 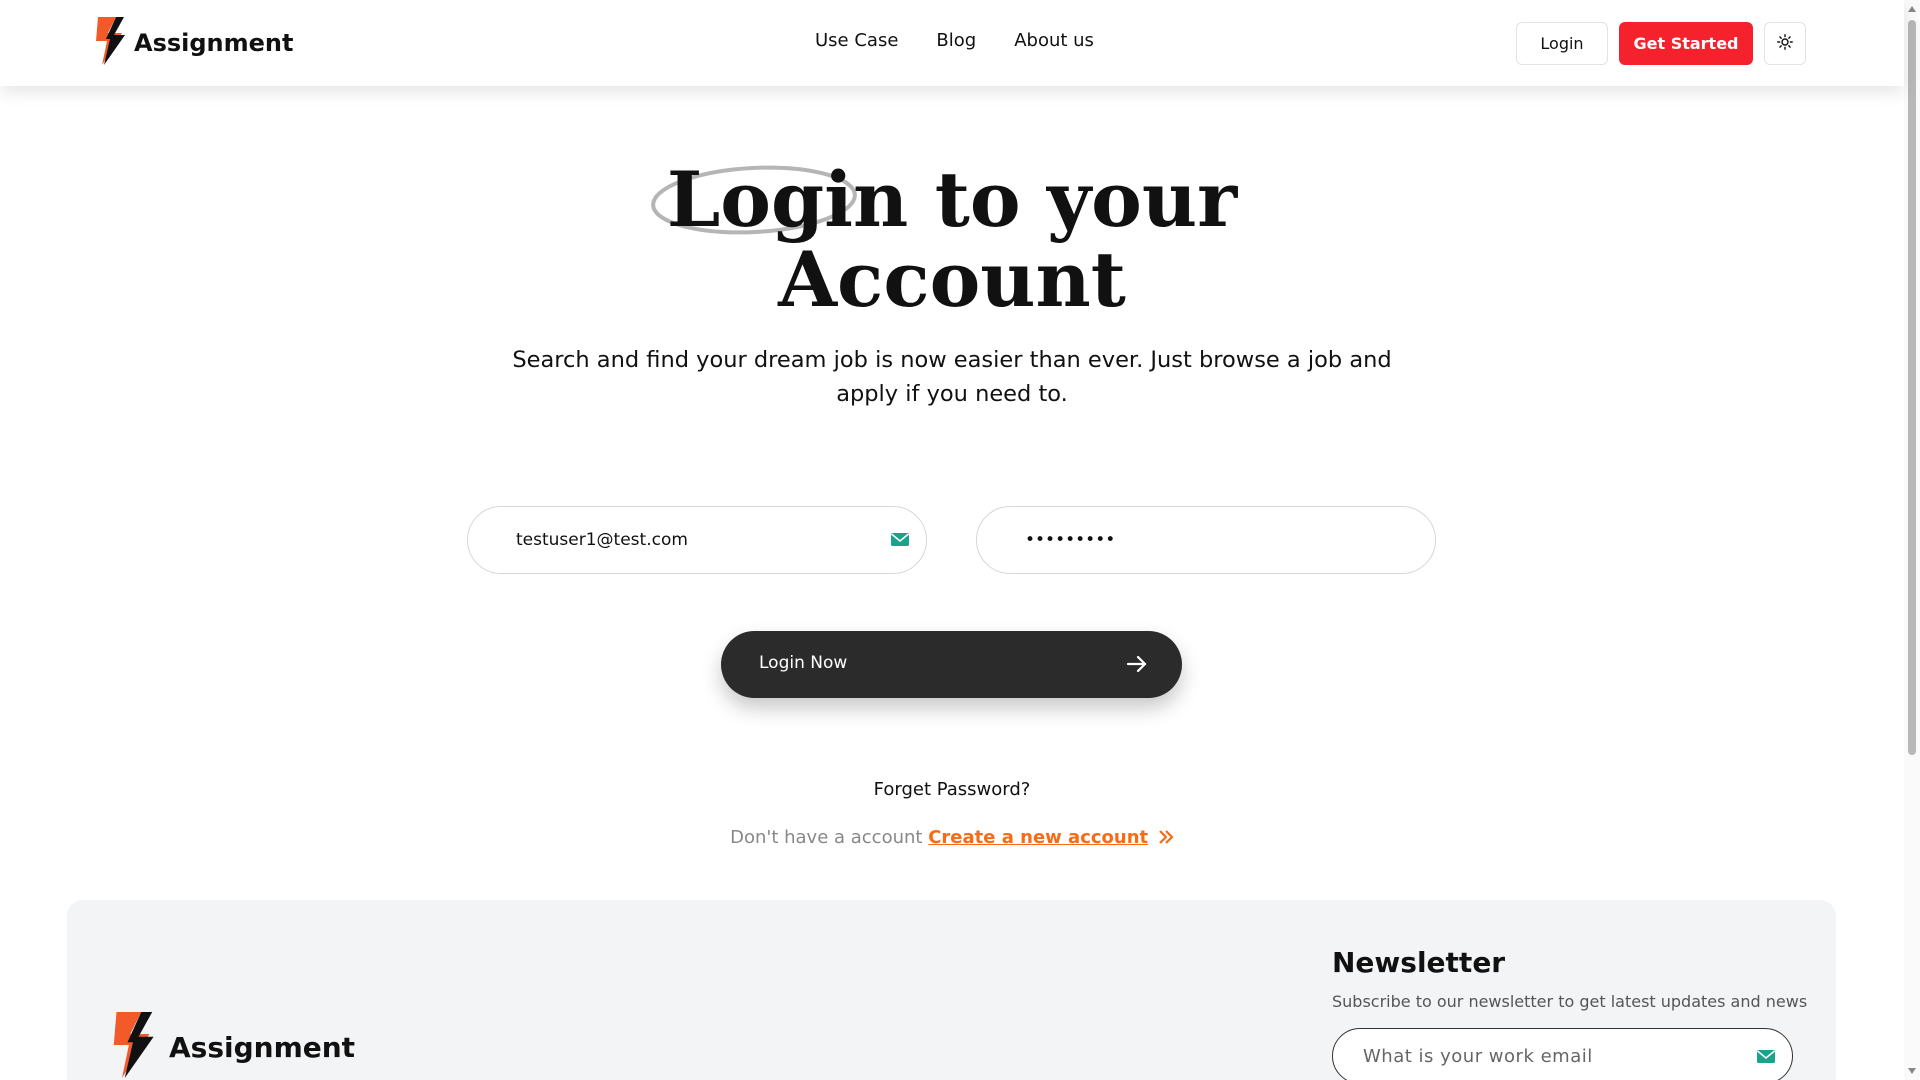 What do you see at coordinates (1686, 43) in the screenshot?
I see `get-started-button: Get Started` at bounding box center [1686, 43].